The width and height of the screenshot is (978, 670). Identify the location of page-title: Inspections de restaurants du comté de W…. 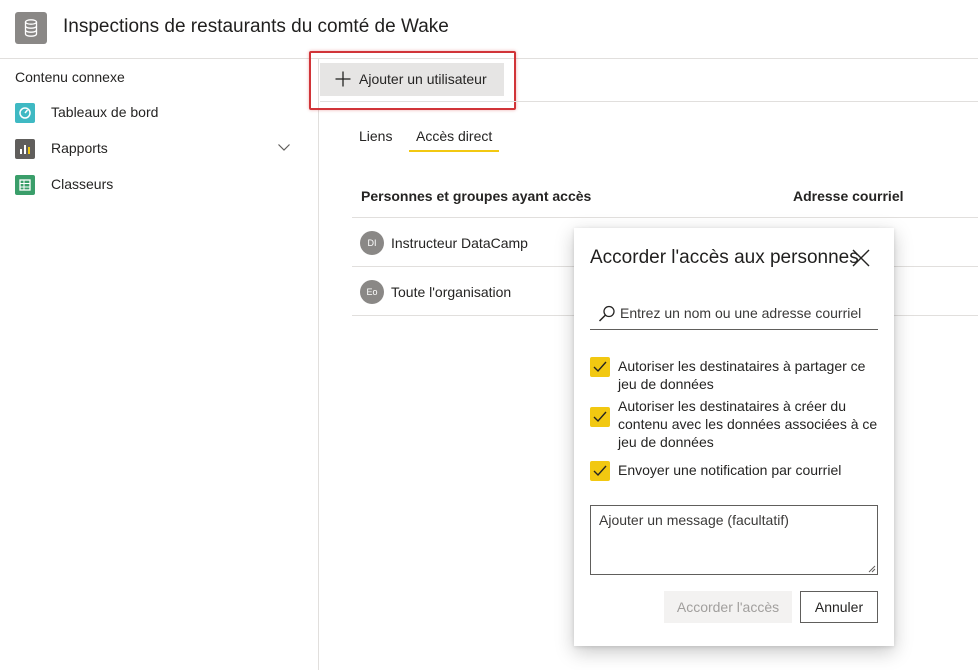
(256, 26).